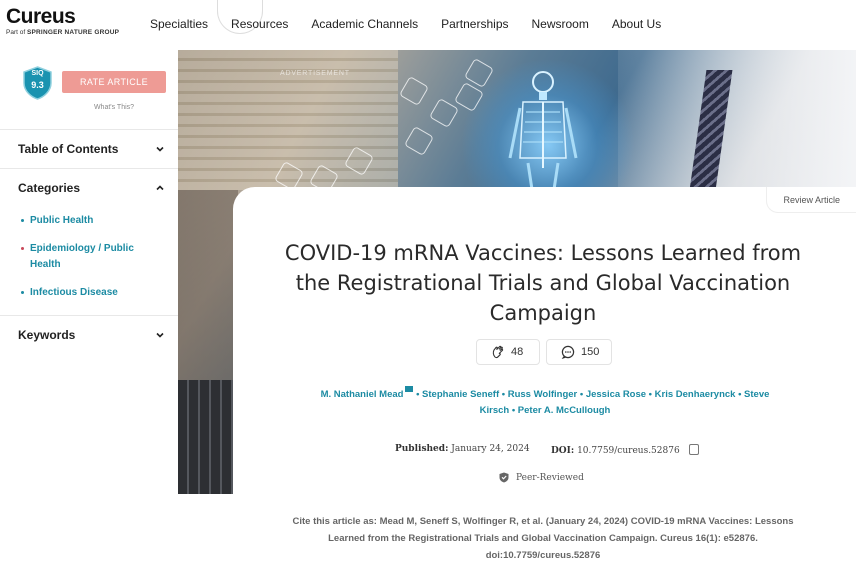 This screenshot has width=856, height=571. Describe the element at coordinates (68, 149) in the screenshot. I see `toc-label: Table of Contents` at that location.